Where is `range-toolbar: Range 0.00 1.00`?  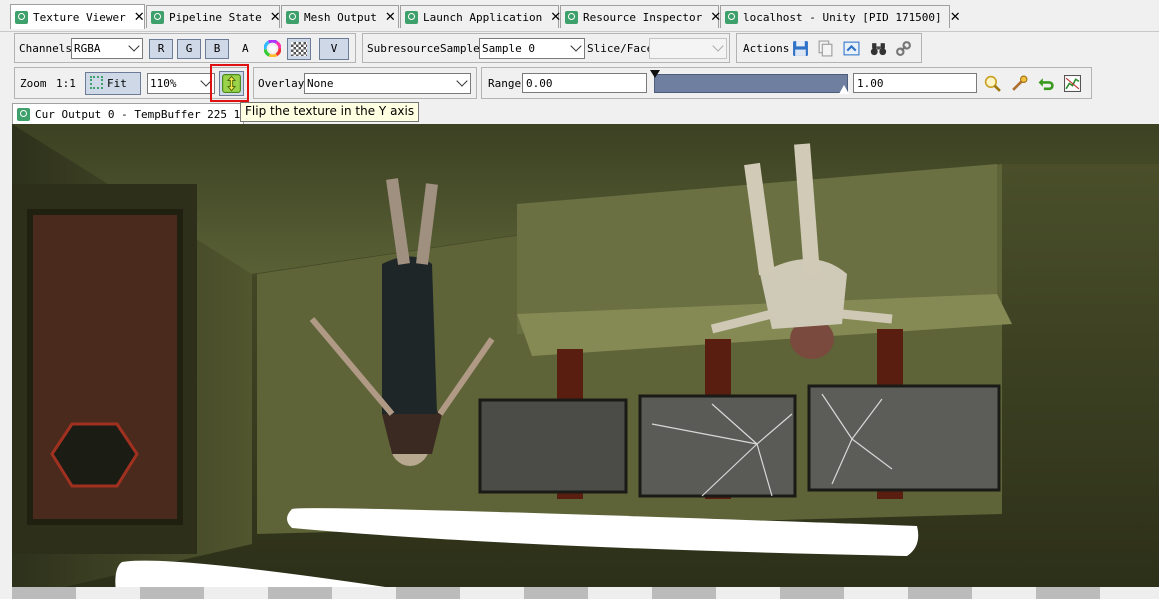 range-toolbar: Range 0.00 1.00 is located at coordinates (786, 83).